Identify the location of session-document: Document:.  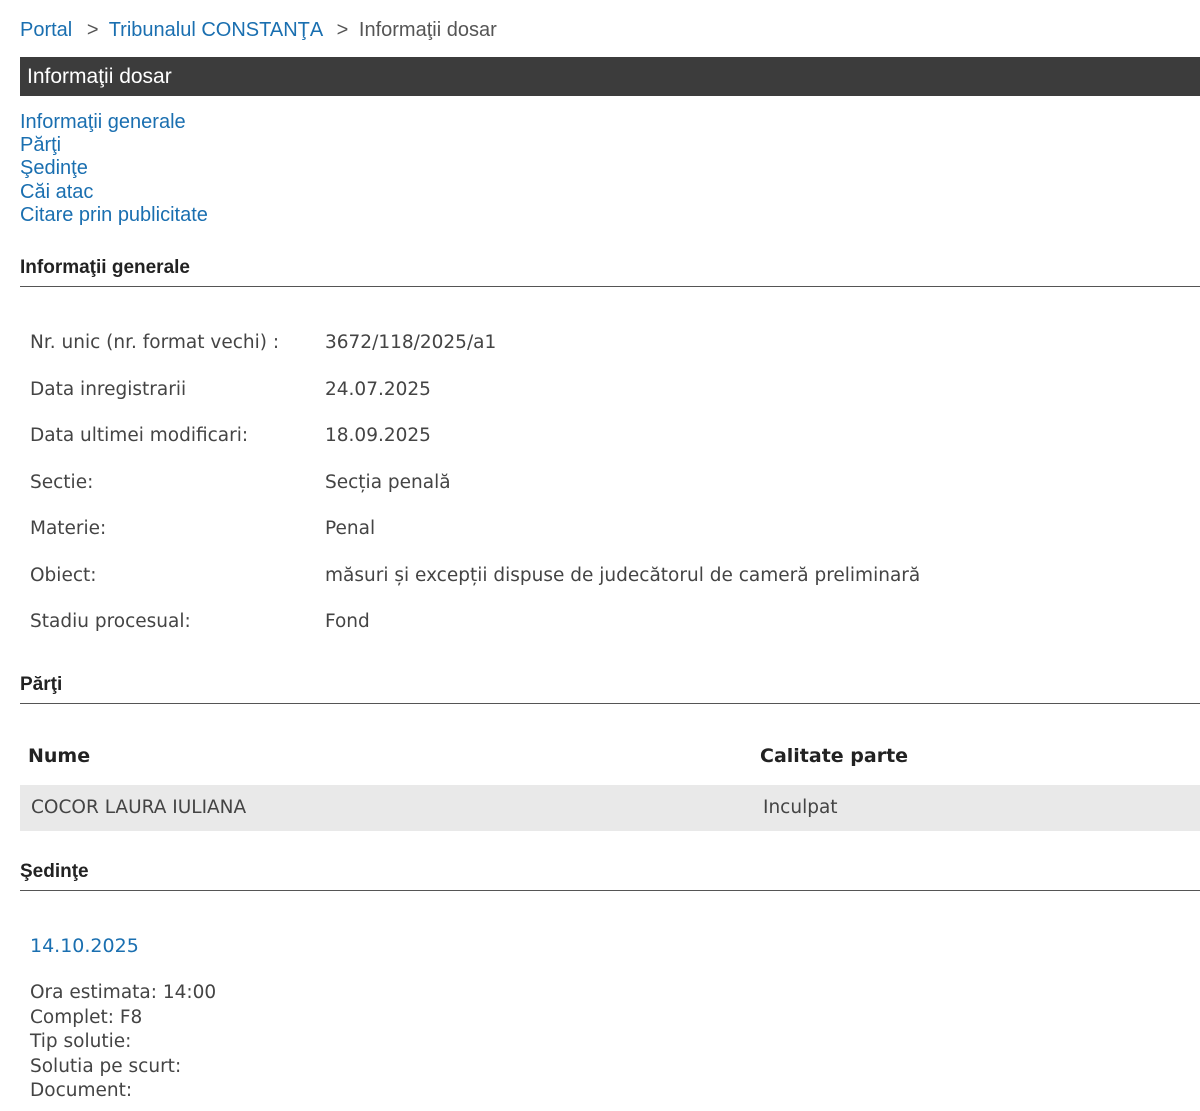
(81, 1091).